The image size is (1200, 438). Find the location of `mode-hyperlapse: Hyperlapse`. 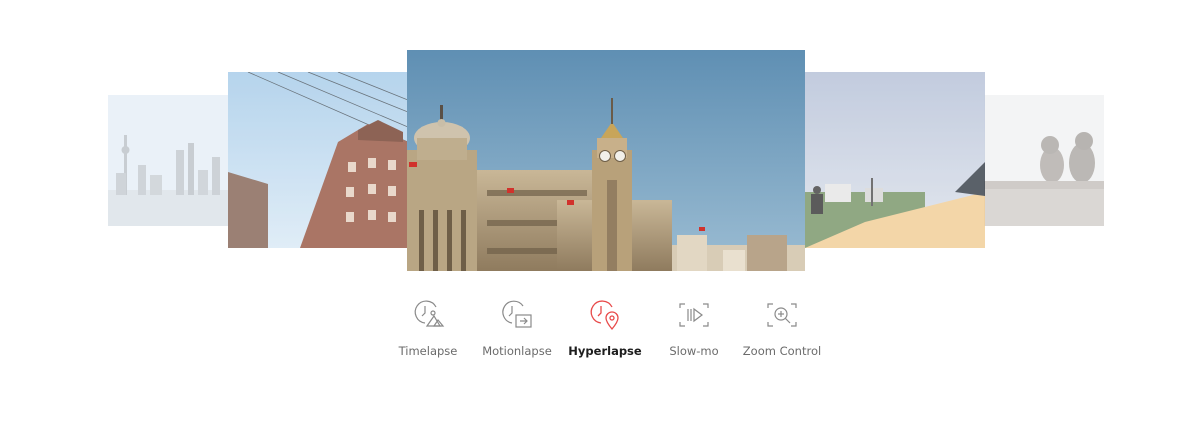

mode-hyperlapse: Hyperlapse is located at coordinates (605, 328).